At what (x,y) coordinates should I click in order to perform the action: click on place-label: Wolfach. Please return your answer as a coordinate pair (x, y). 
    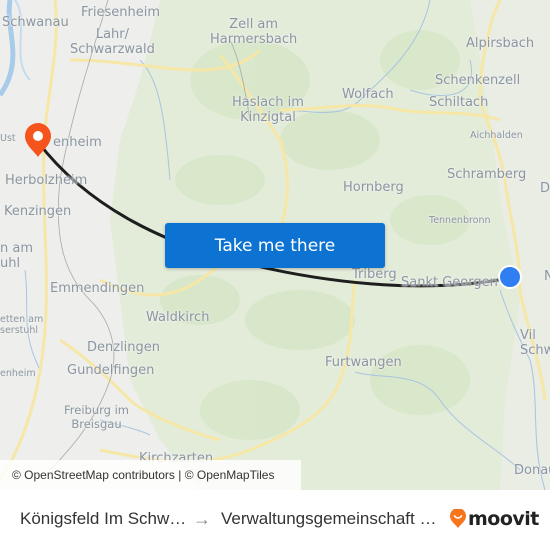
    Looking at the image, I should click on (368, 94).